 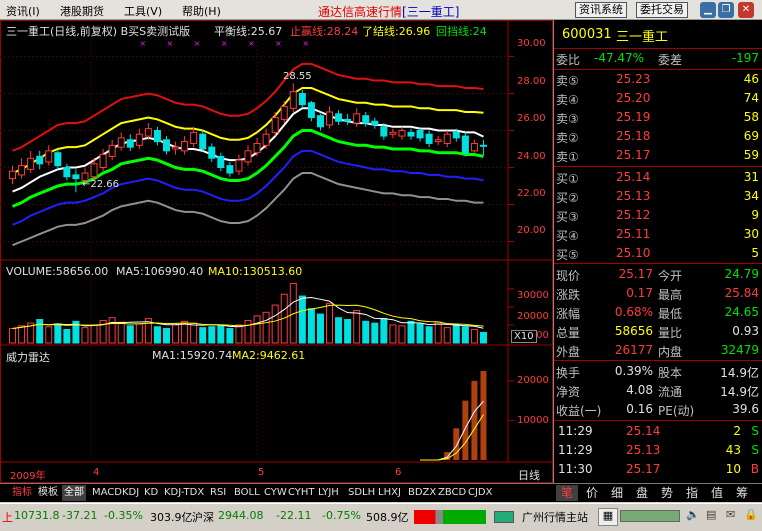 What do you see at coordinates (658, 137) in the screenshot?
I see `sell-row: 卖② 25.18 69` at bounding box center [658, 137].